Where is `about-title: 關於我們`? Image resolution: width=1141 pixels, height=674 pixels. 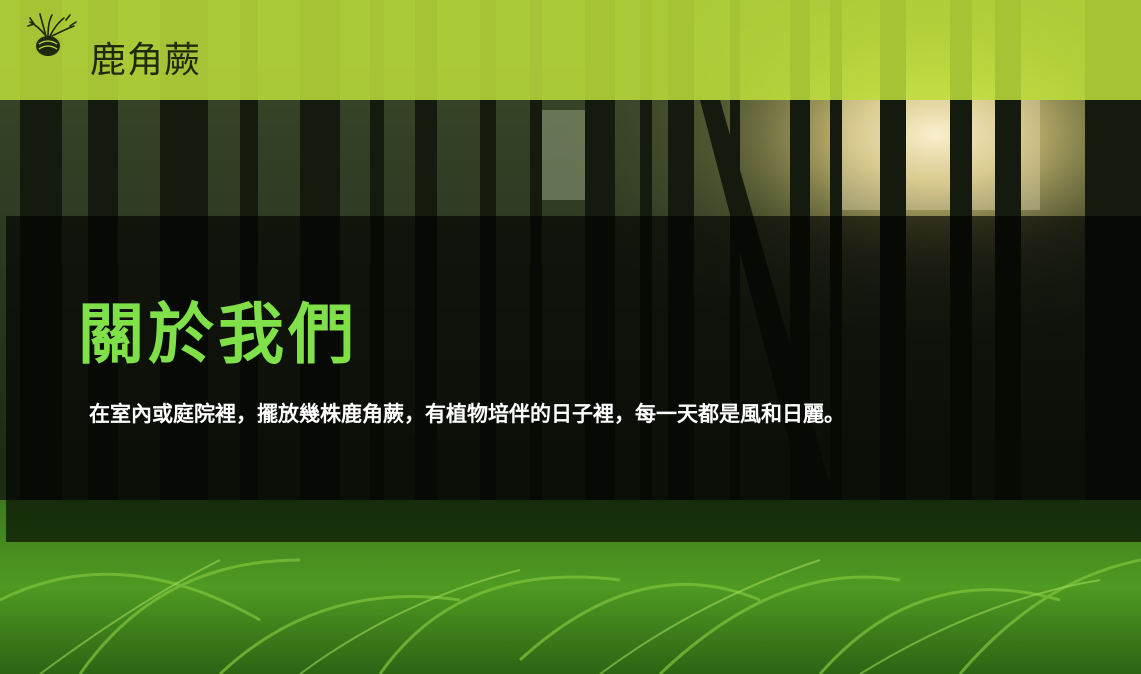 about-title: 關於我們 is located at coordinates (218, 334).